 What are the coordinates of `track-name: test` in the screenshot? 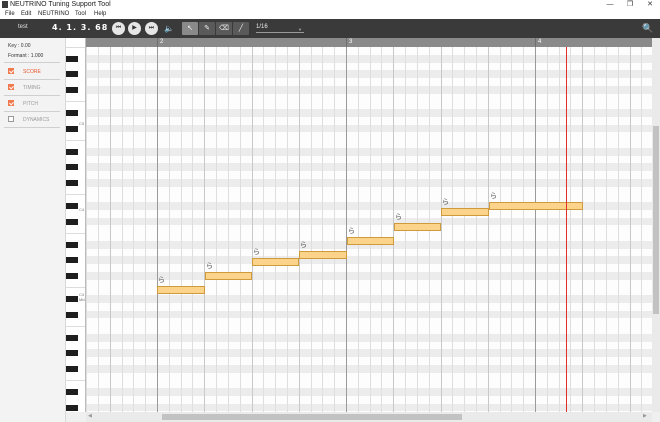 It's located at (23, 27).